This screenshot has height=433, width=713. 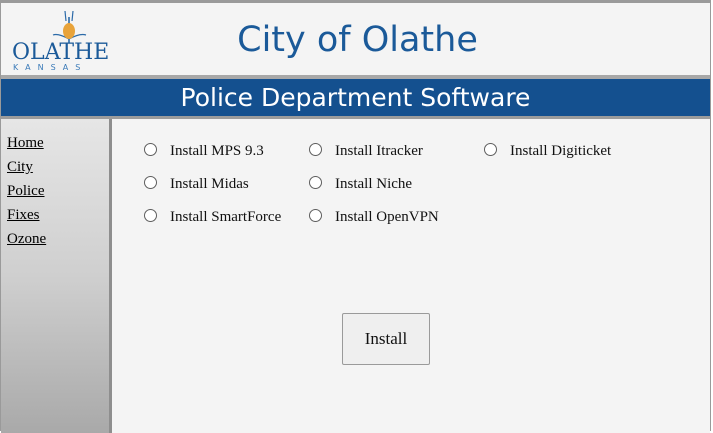 I want to click on sidebar-link-city: City, so click(x=20, y=167).